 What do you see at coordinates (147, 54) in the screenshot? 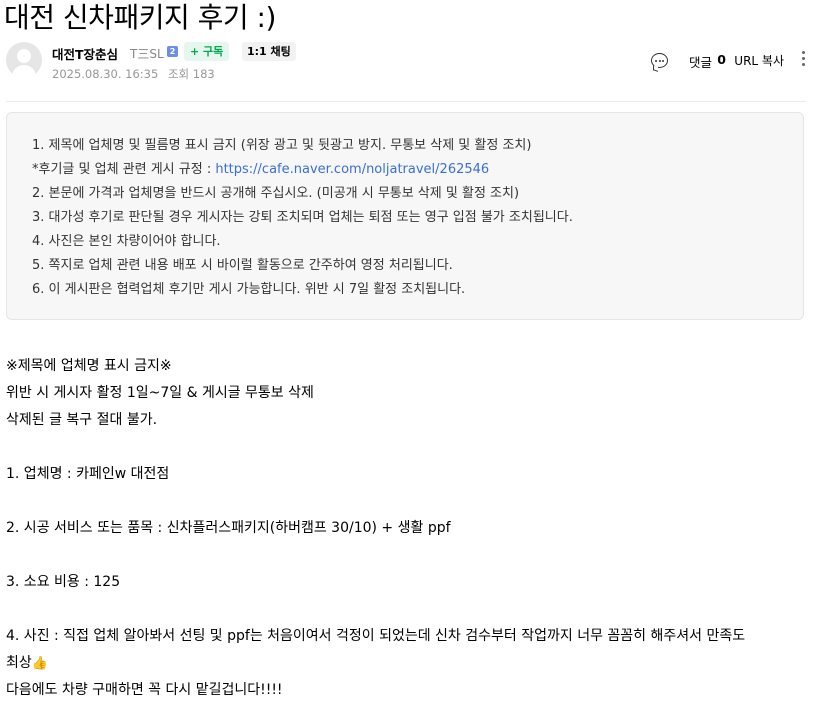
I see `author-grade: T三SL` at bounding box center [147, 54].